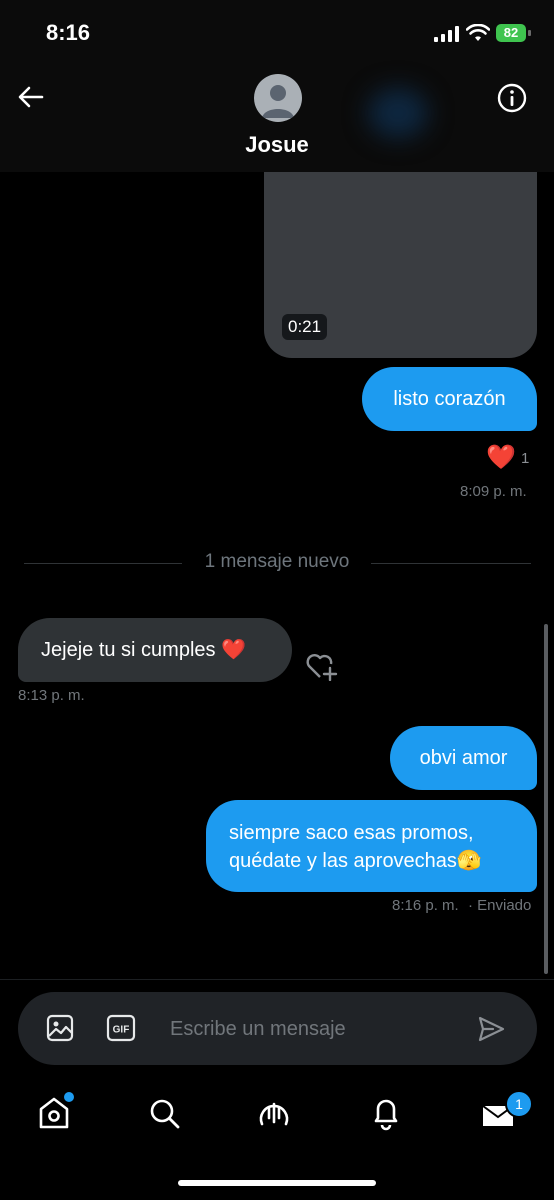 This screenshot has width=554, height=1200. Describe the element at coordinates (60, 1028) in the screenshot. I see `image-icon` at that location.